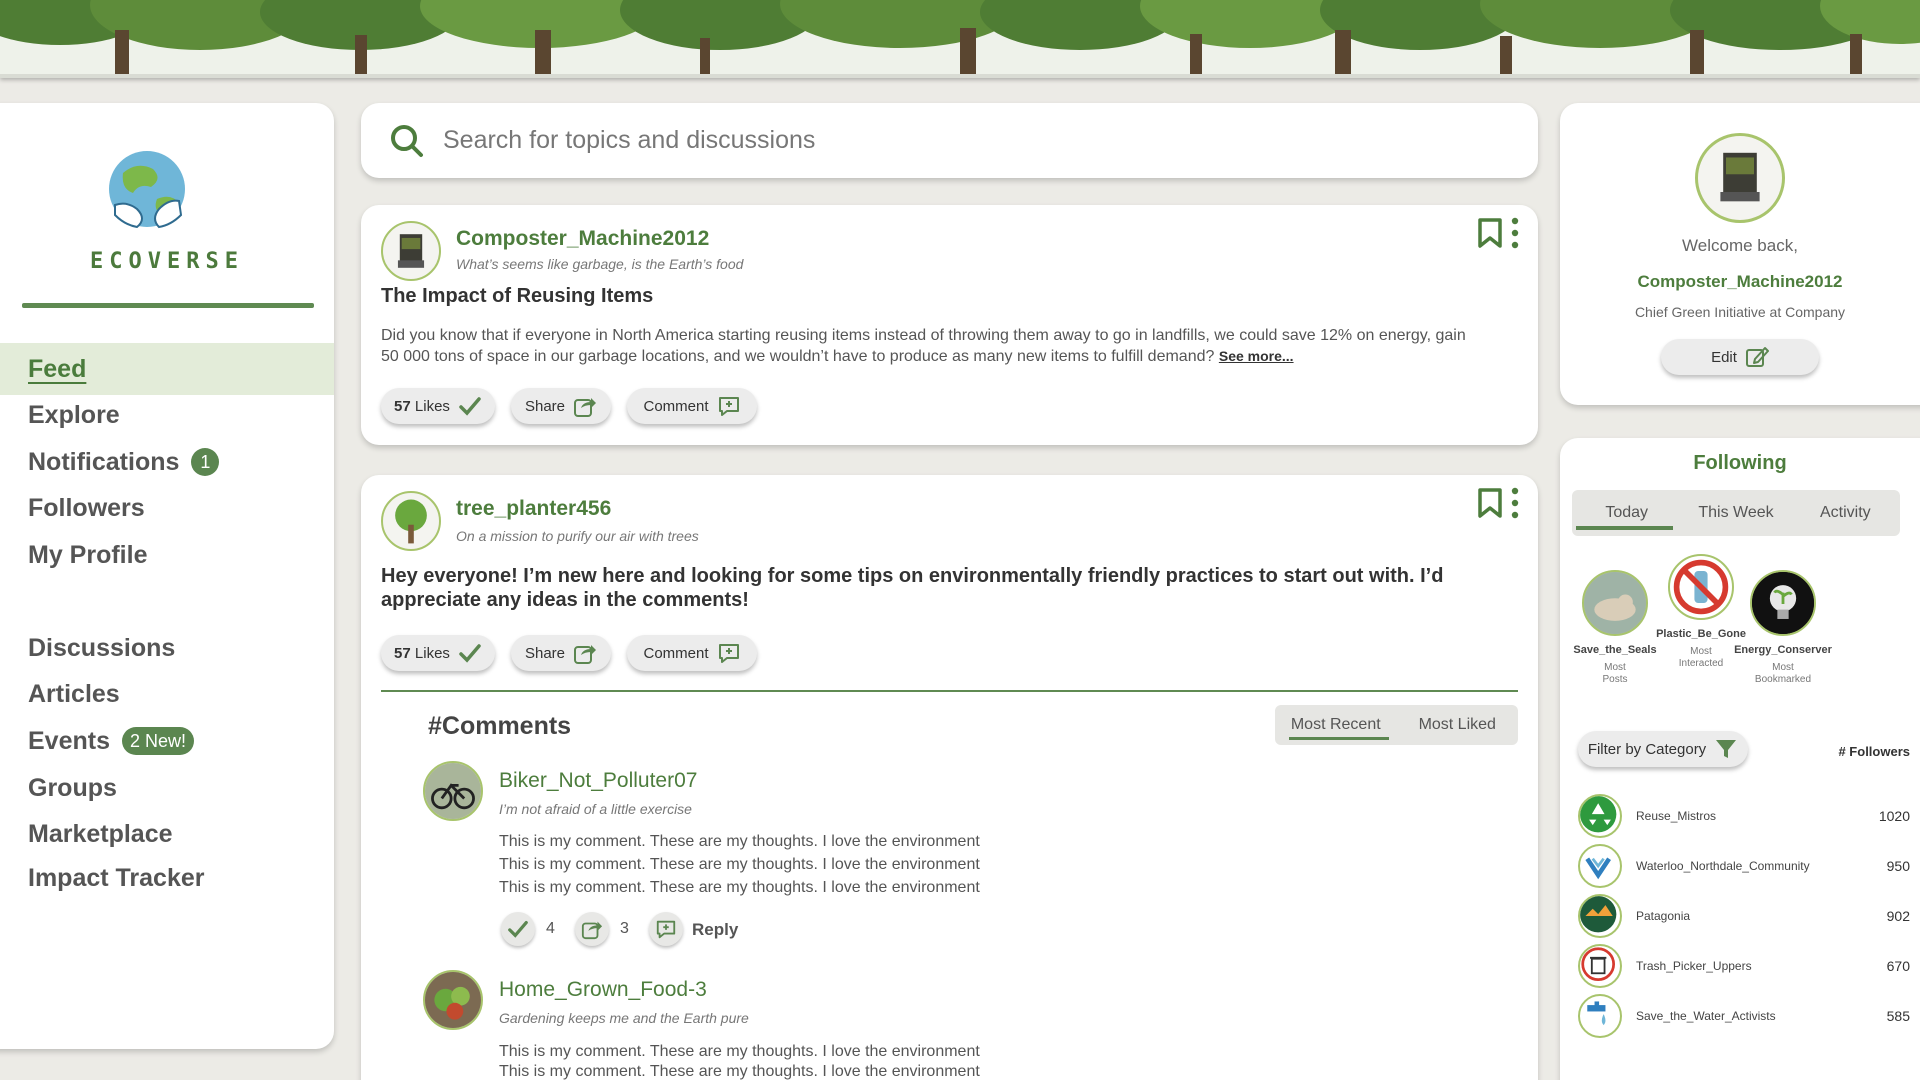  What do you see at coordinates (1783, 679) in the screenshot?
I see `label-line: Bookmarked` at bounding box center [1783, 679].